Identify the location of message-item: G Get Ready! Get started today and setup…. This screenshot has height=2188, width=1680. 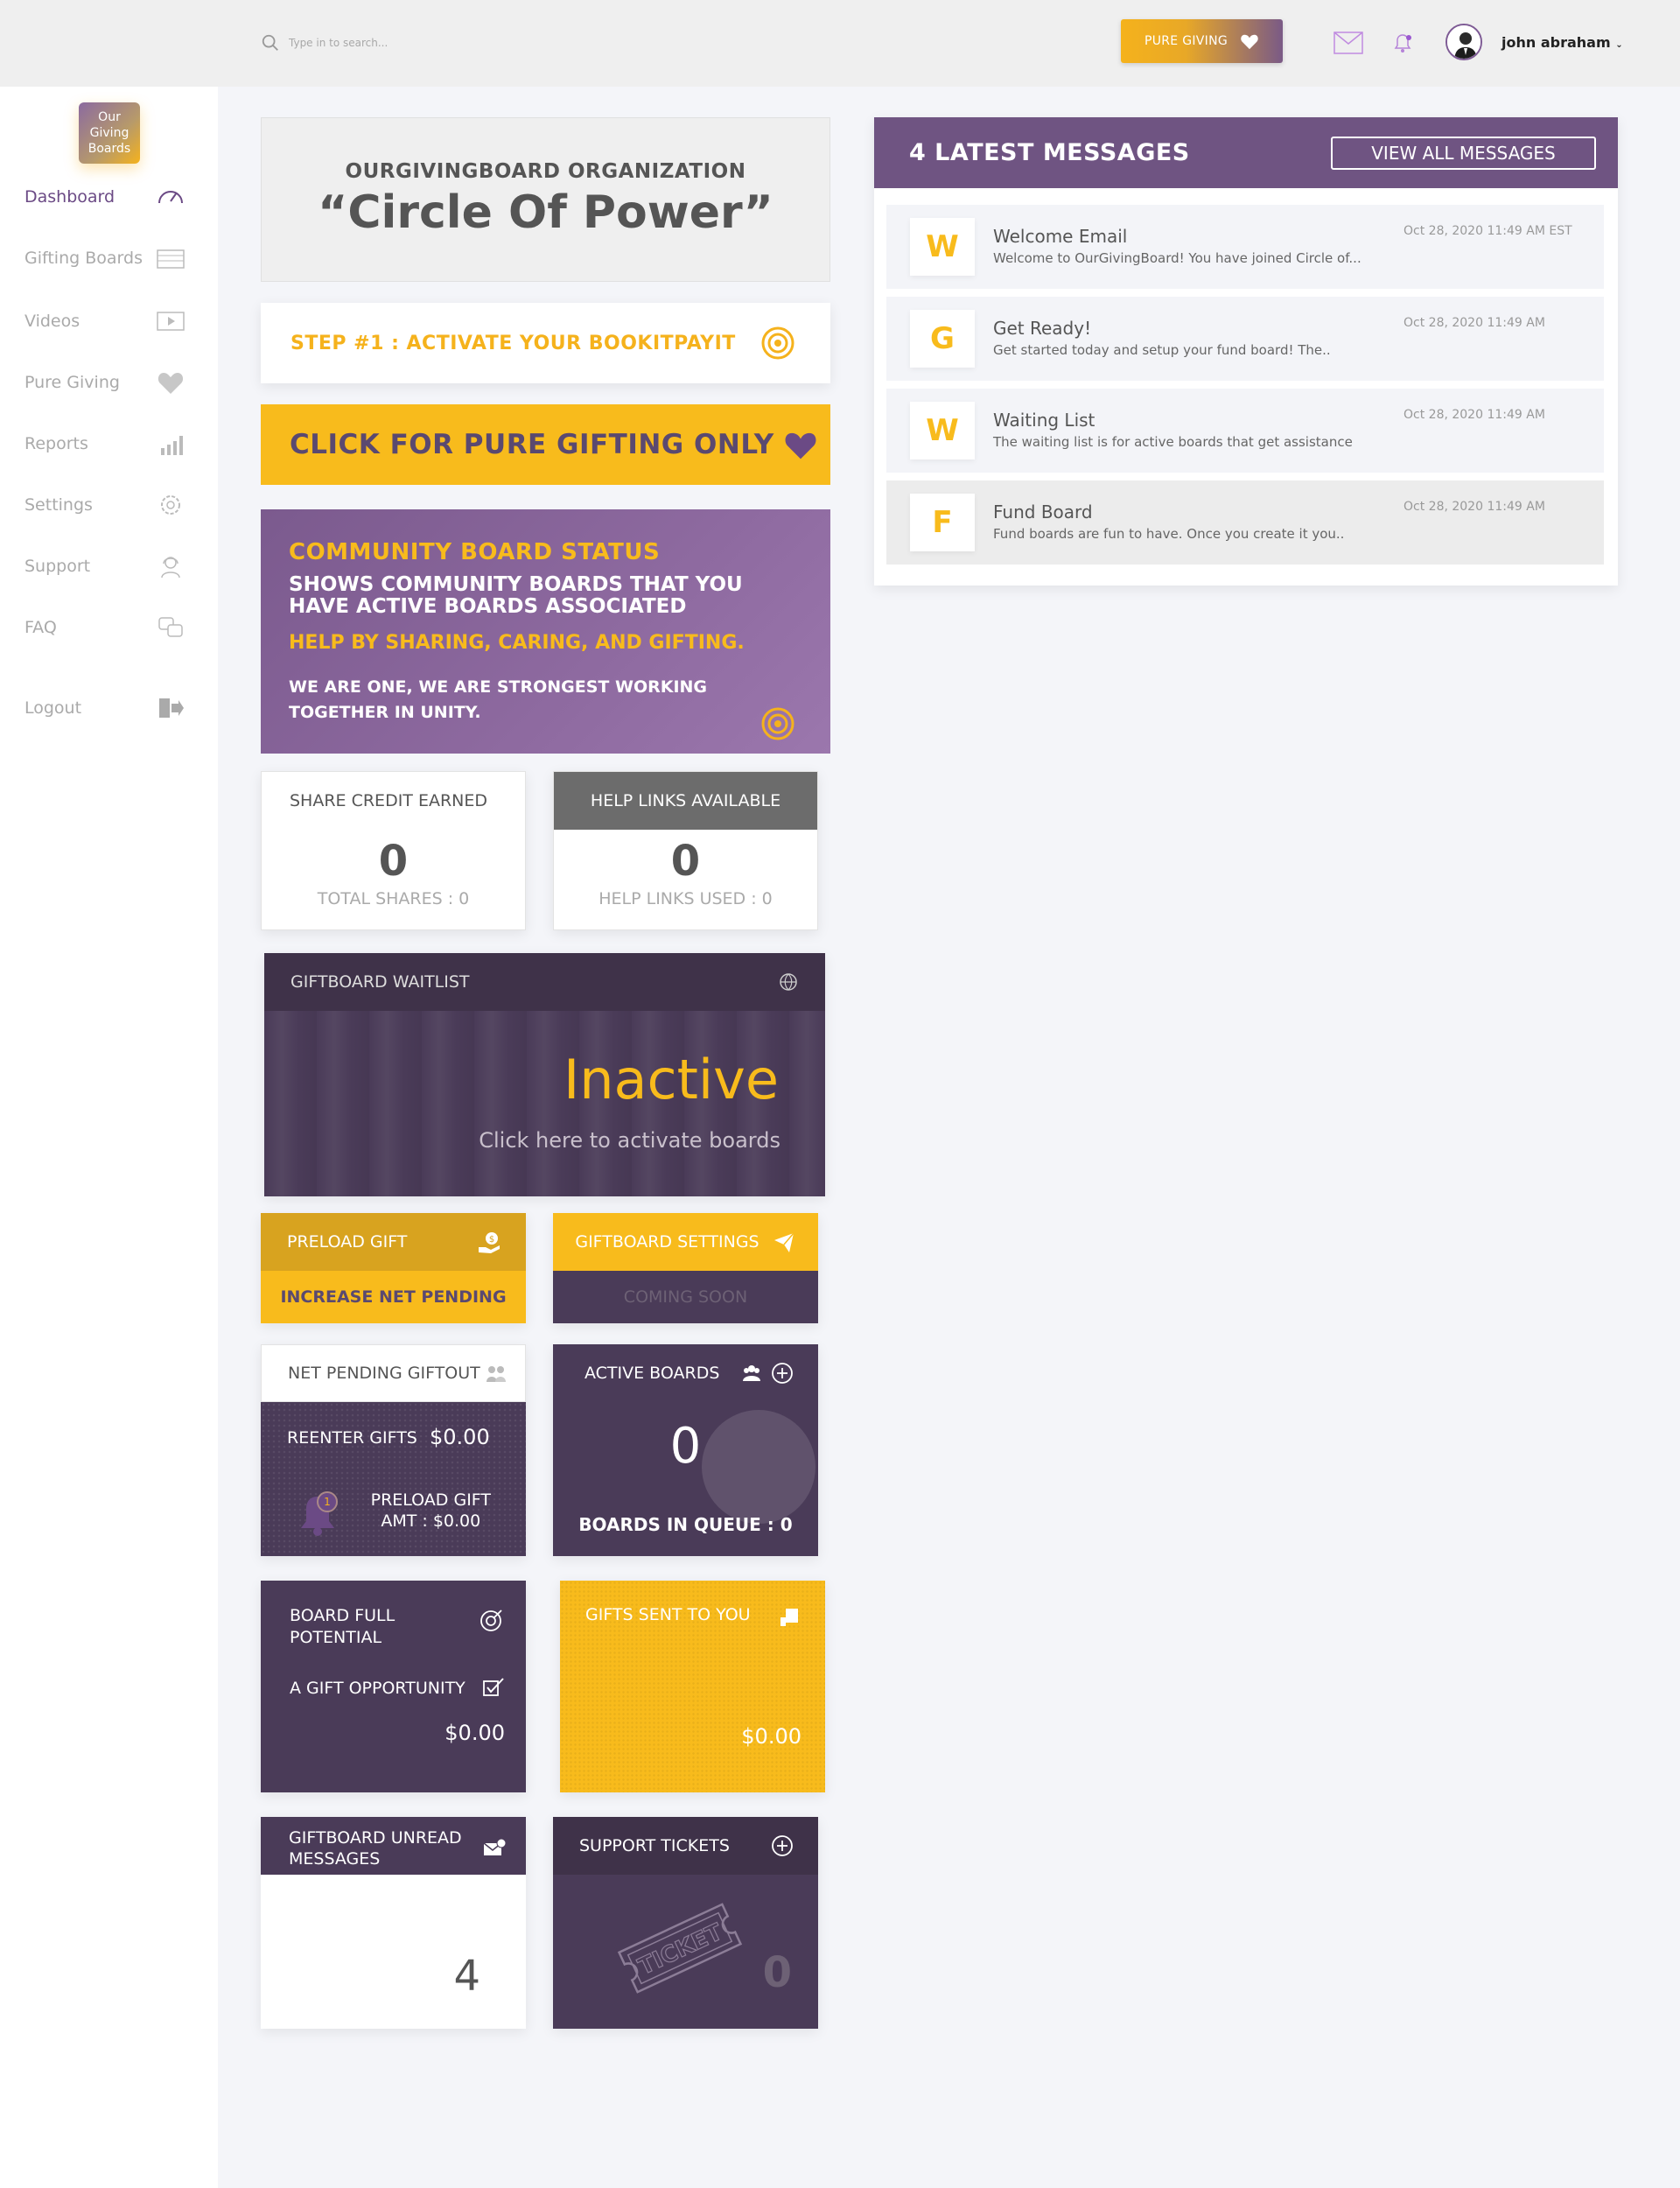
(1245, 339).